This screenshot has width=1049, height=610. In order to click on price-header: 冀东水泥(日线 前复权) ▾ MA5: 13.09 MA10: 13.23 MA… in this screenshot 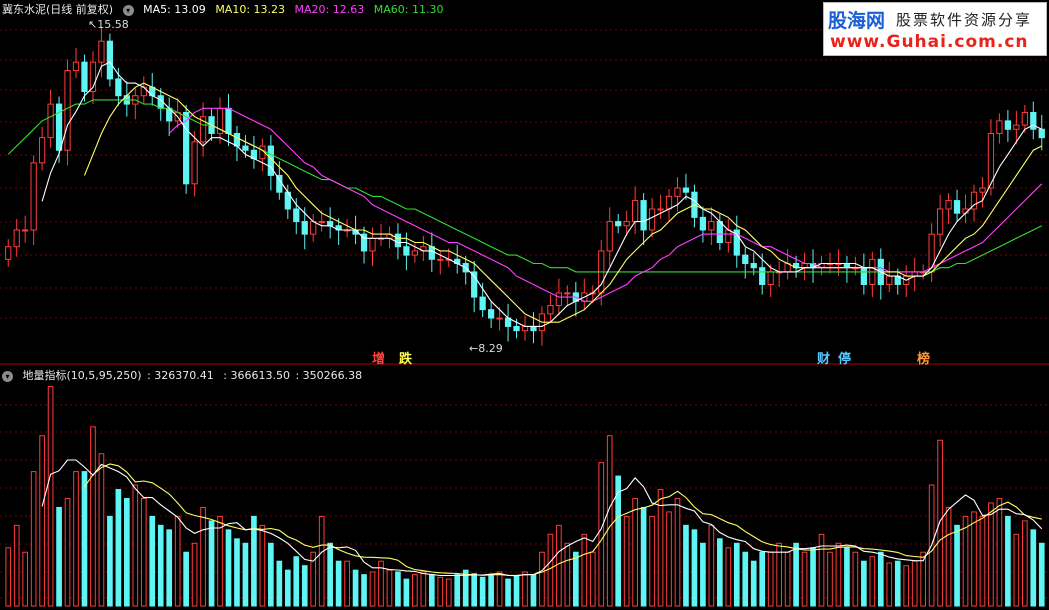, I will do `click(225, 9)`.